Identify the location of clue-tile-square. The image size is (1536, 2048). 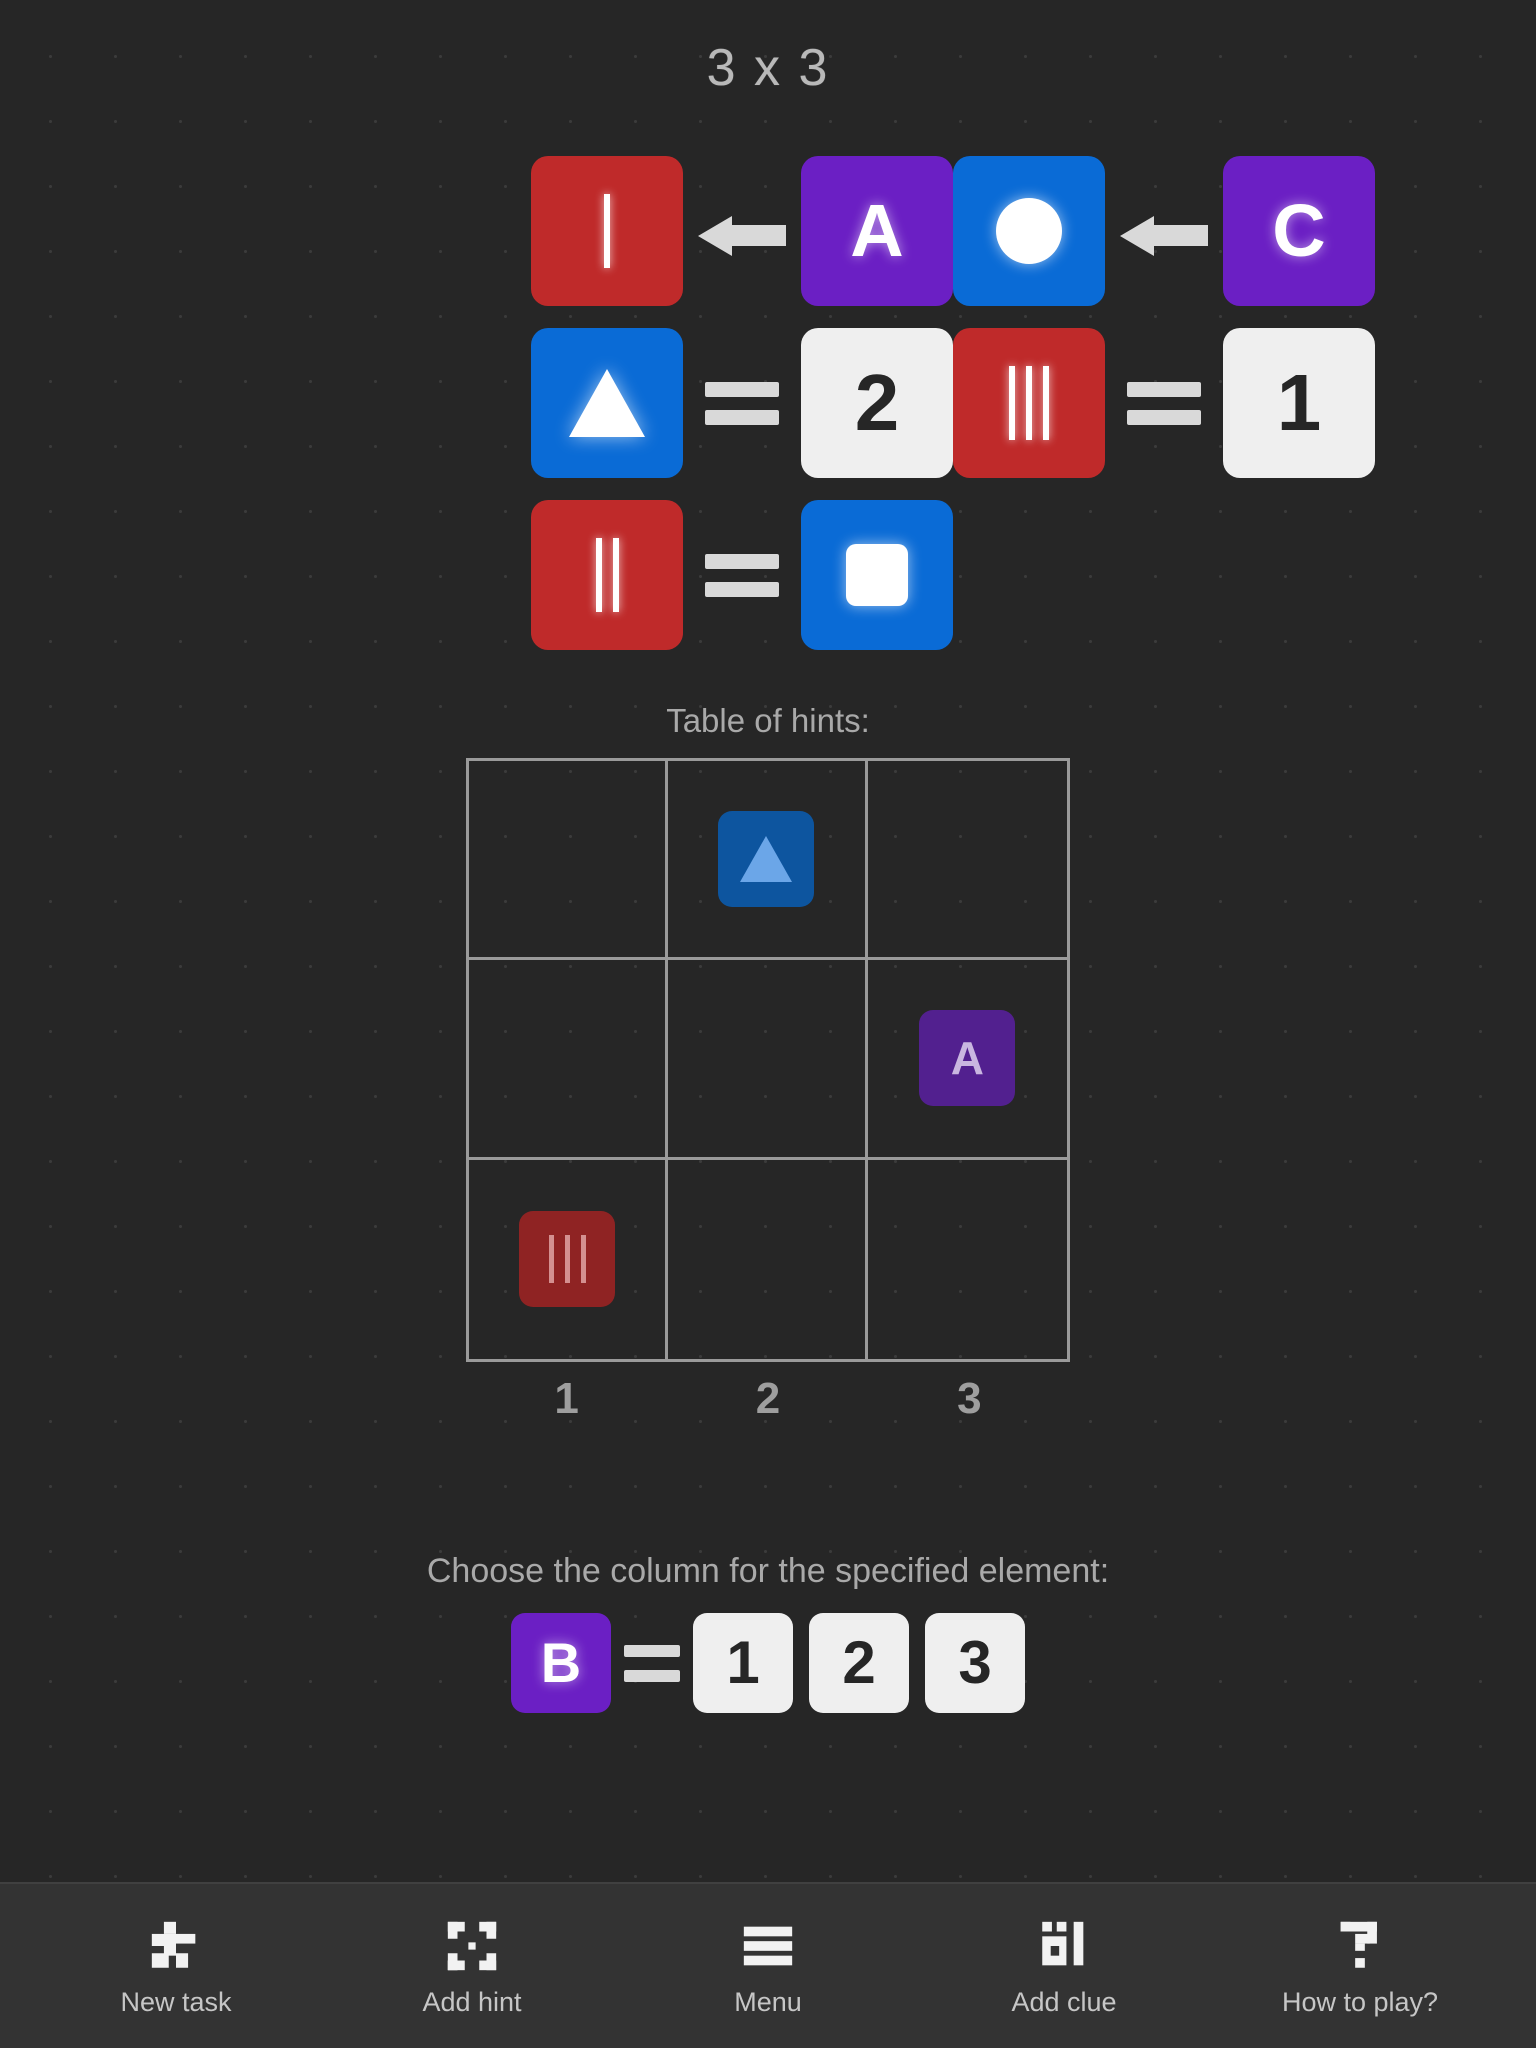
(877, 575).